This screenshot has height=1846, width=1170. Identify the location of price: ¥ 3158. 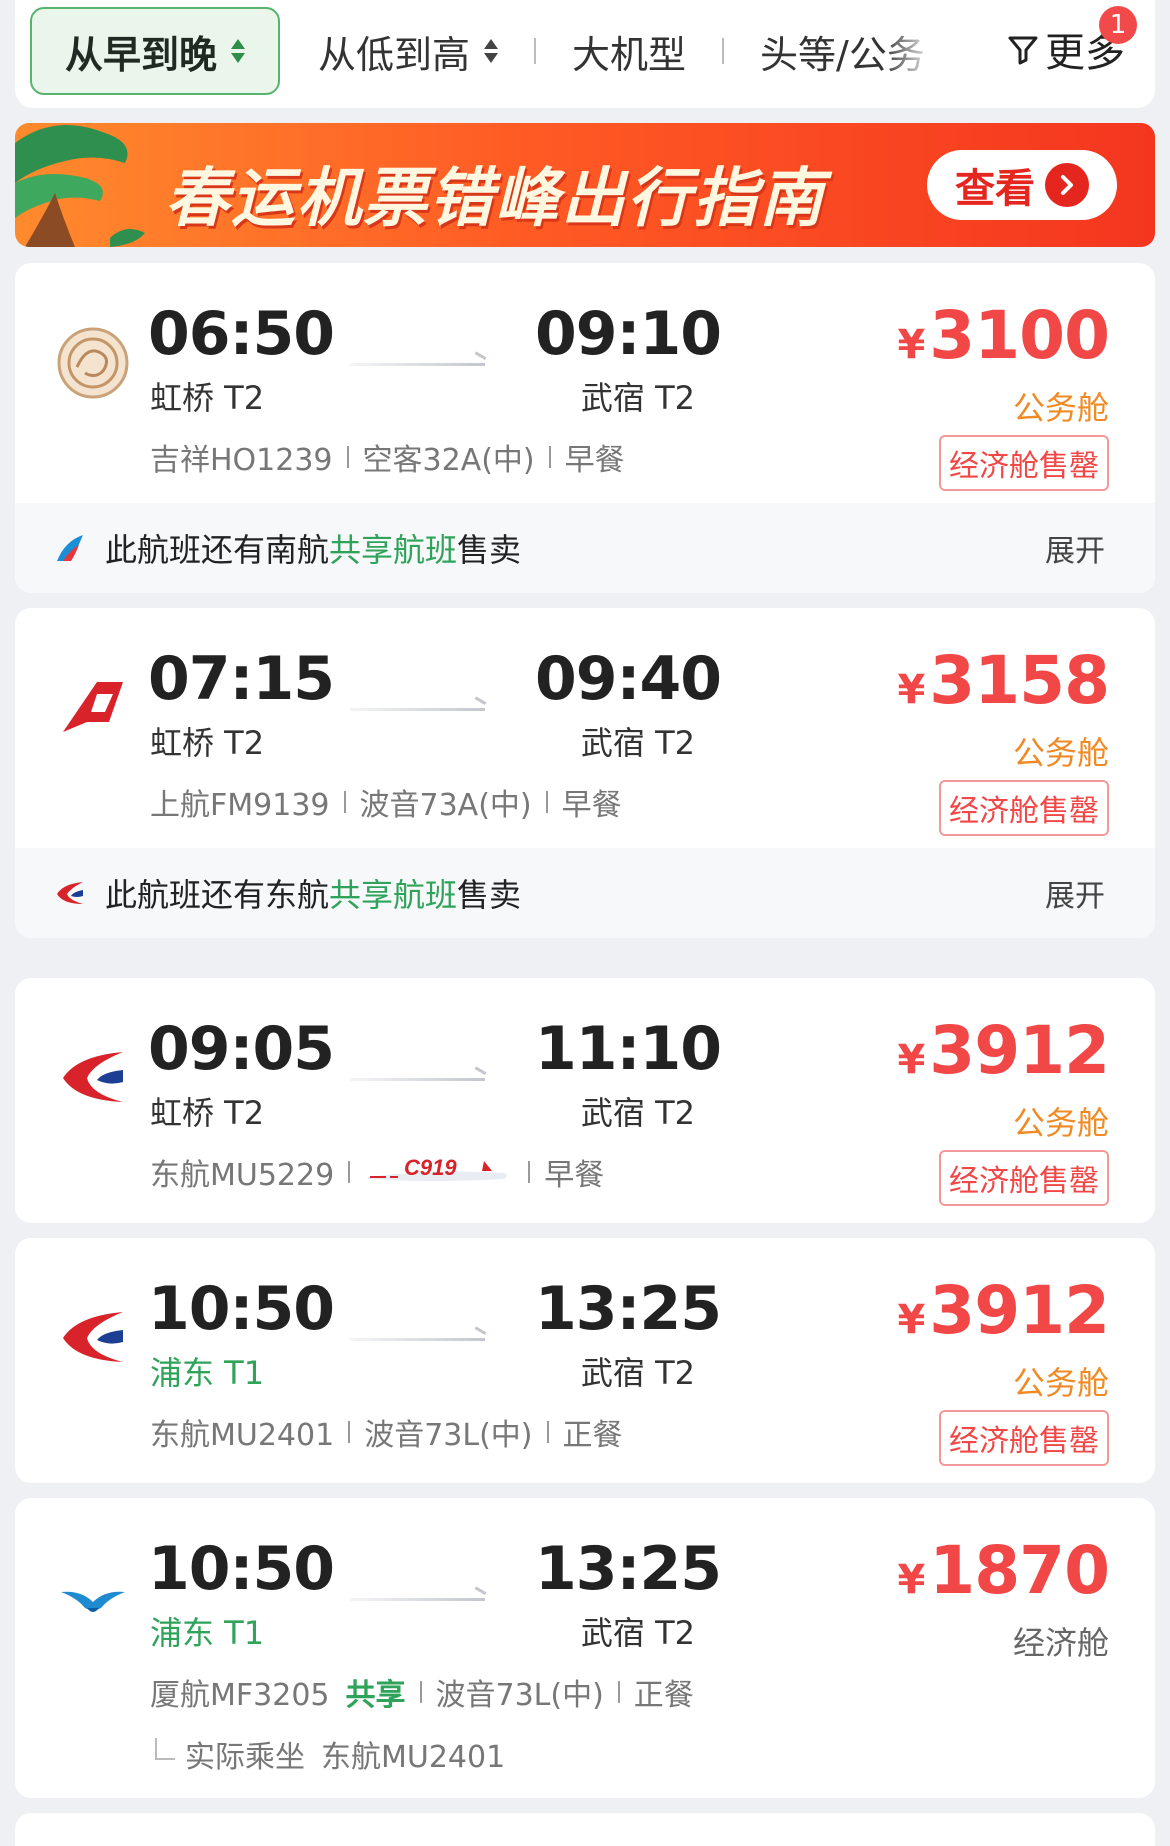
(1003, 680).